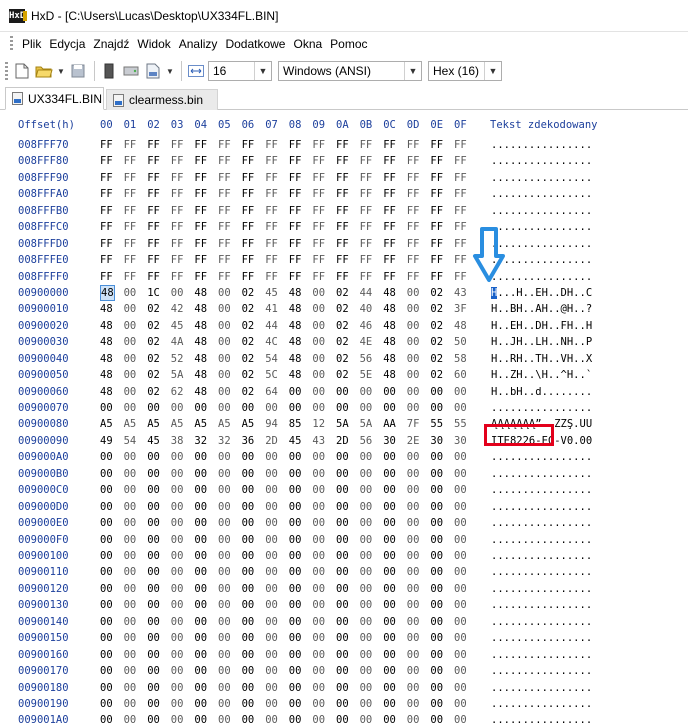 Image resolution: width=688 pixels, height=726 pixels. What do you see at coordinates (200, 424) in the screenshot?
I see `hex-byte: A5` at bounding box center [200, 424].